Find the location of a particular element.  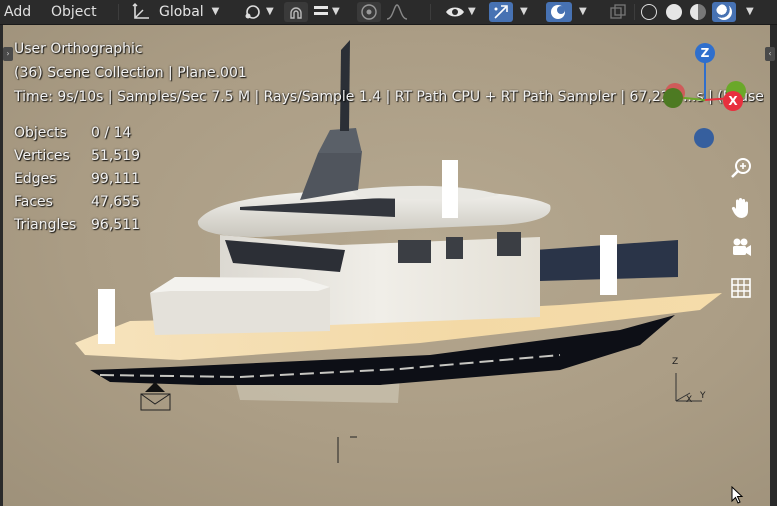

sidebar-edge-right is located at coordinates (773, 265).